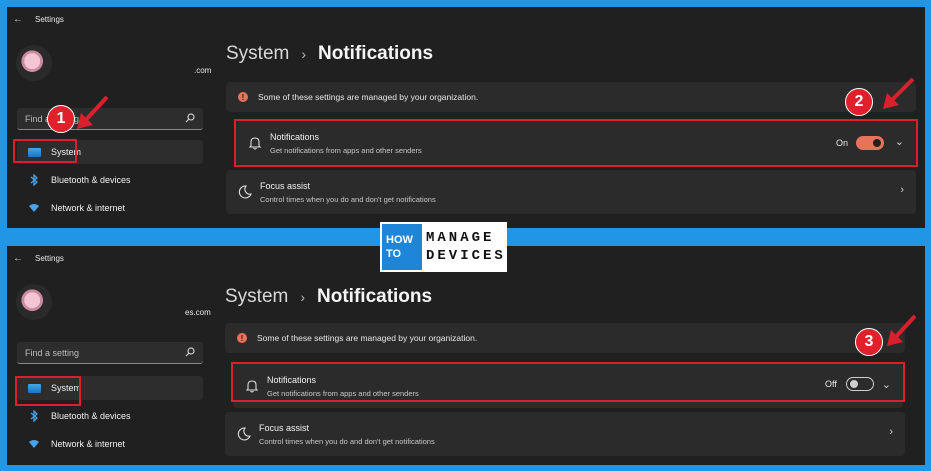  Describe the element at coordinates (61, 119) in the screenshot. I see `step-badge: 1` at that location.